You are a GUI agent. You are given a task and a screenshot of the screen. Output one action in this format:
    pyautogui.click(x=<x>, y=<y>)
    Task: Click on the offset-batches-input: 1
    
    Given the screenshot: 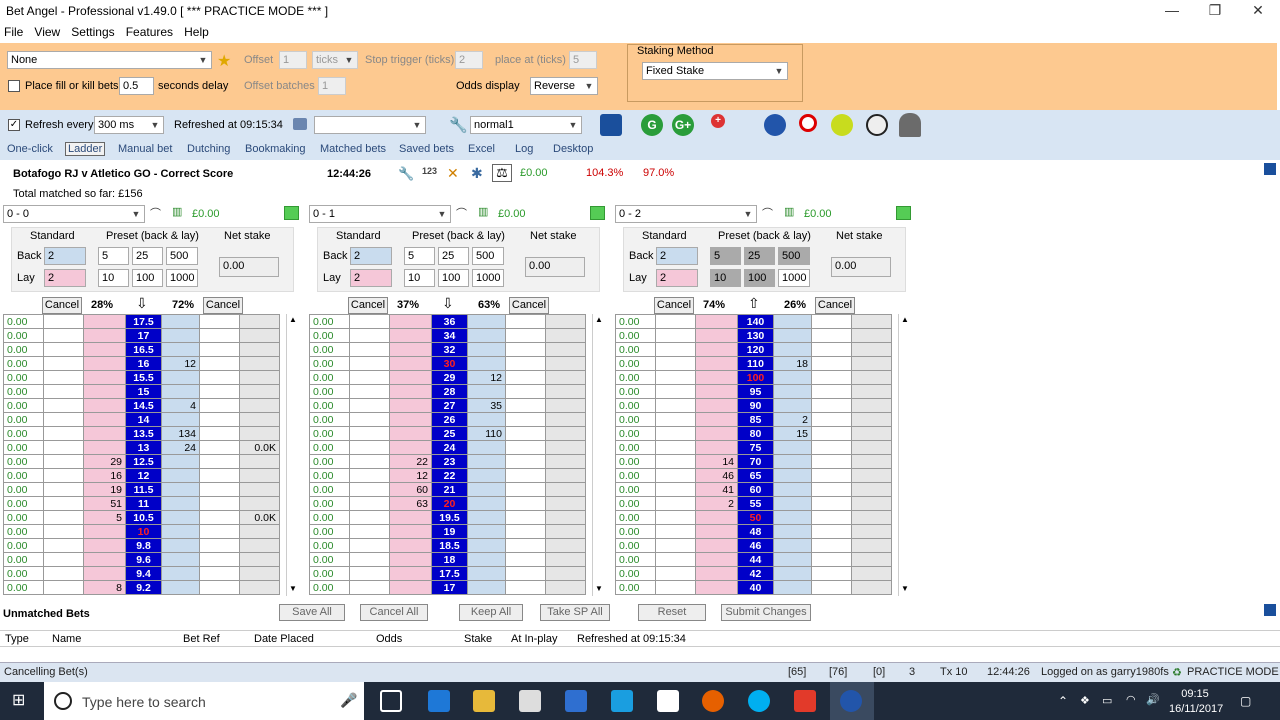 What is the action you would take?
    pyautogui.click(x=332, y=86)
    